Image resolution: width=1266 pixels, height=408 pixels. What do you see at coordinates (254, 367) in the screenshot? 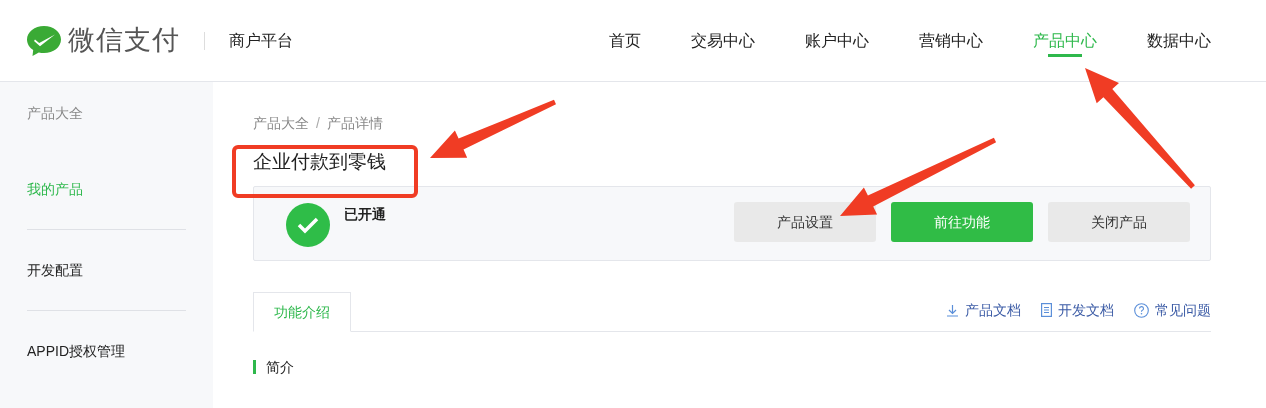
I see `section-marker` at bounding box center [254, 367].